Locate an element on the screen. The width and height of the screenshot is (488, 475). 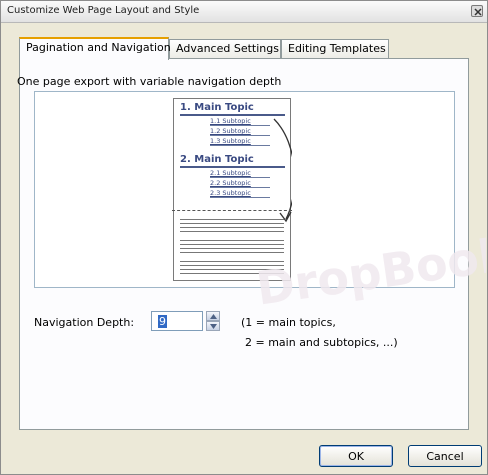
title-bar: Customize Web Page Layout and Style is located at coordinates (244, 12).